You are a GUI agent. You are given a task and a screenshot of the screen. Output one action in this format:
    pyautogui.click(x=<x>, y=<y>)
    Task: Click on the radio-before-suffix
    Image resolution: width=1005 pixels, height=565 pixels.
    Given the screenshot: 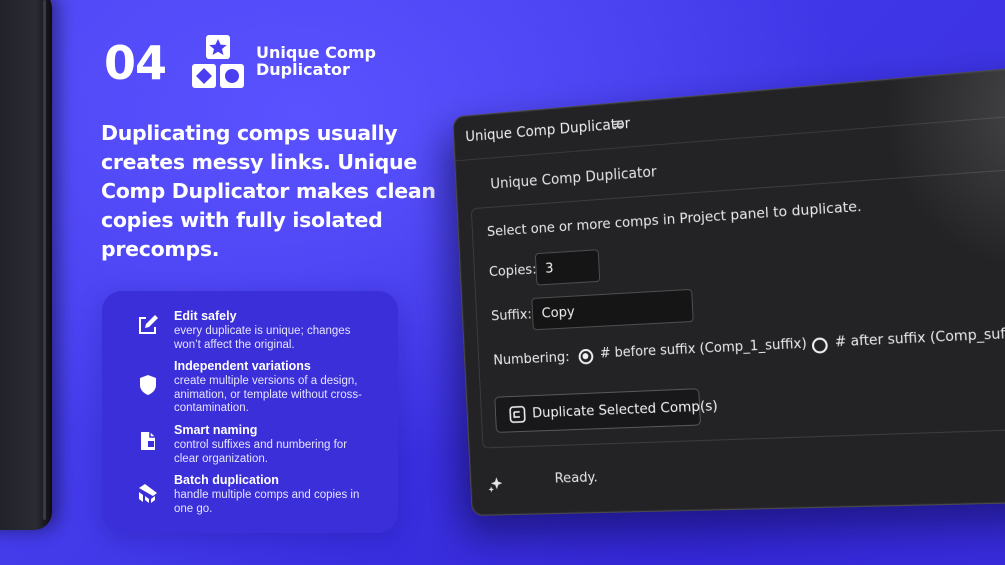 What is the action you would take?
    pyautogui.click(x=585, y=357)
    